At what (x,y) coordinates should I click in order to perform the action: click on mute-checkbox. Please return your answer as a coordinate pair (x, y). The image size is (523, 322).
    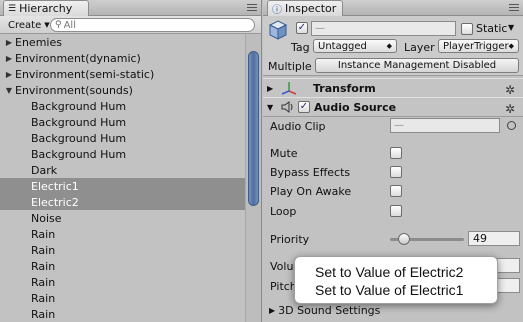
    Looking at the image, I should click on (396, 153).